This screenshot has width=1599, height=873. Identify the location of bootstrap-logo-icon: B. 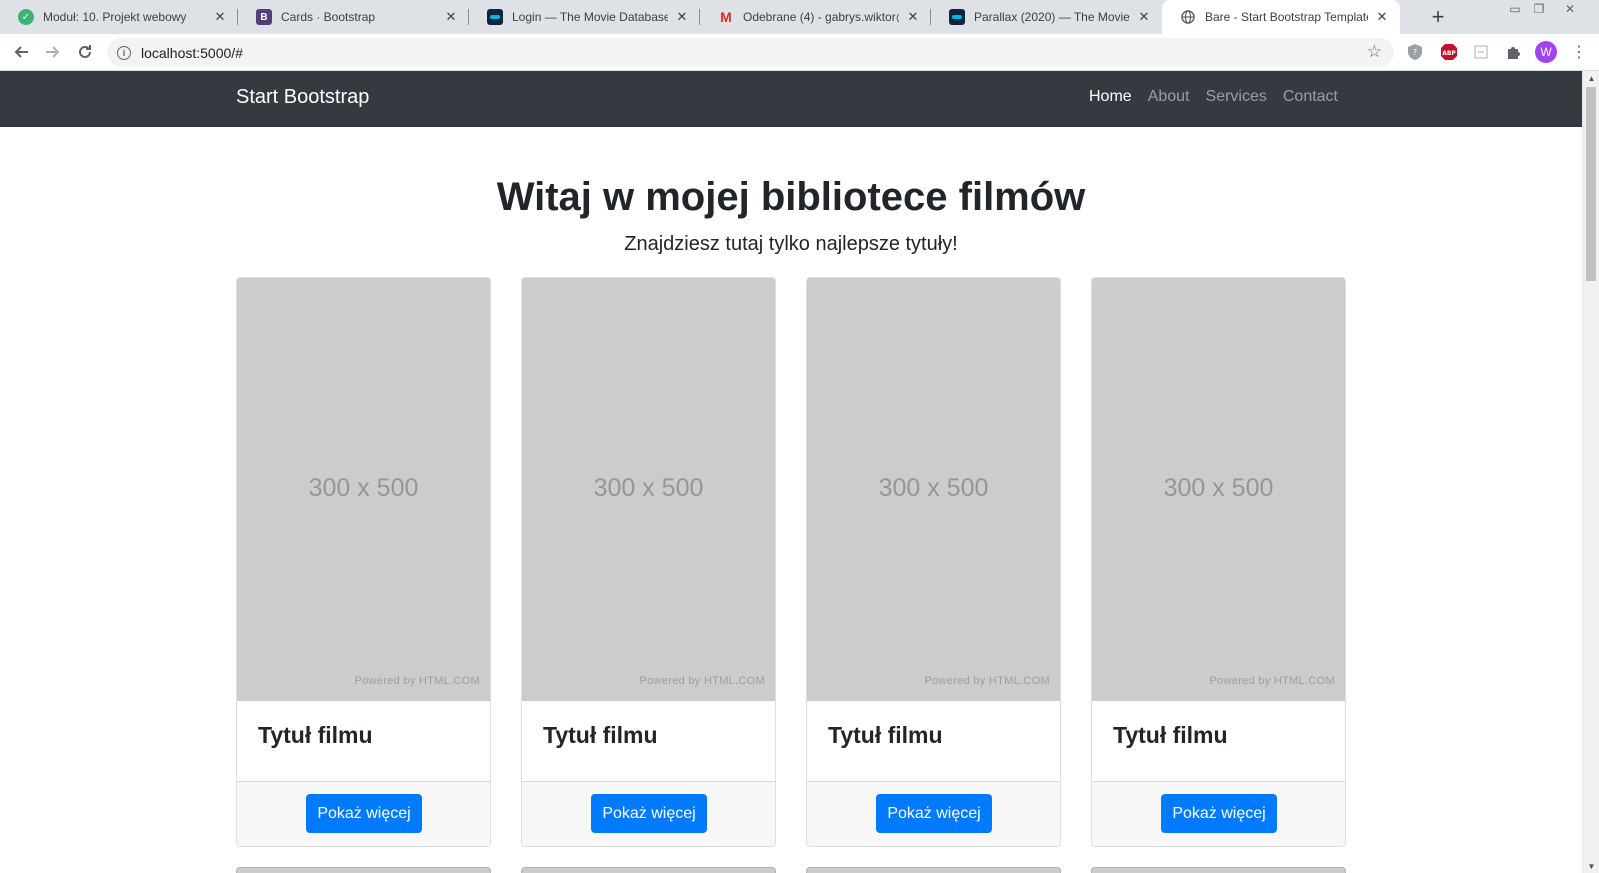
(264, 17).